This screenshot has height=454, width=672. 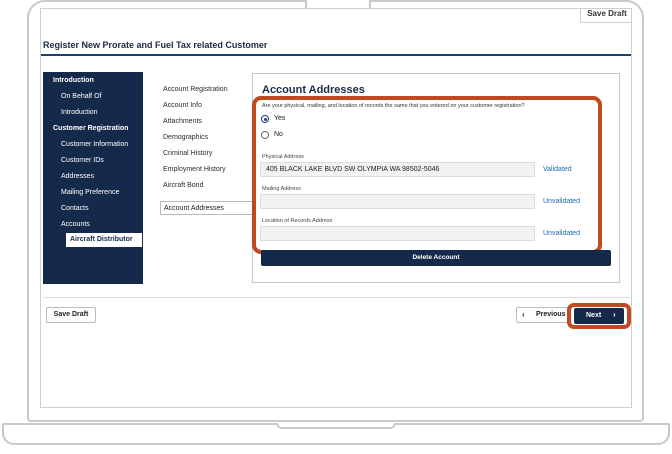 I want to click on nav-item-customer-information: Customer Information, so click(x=94, y=144).